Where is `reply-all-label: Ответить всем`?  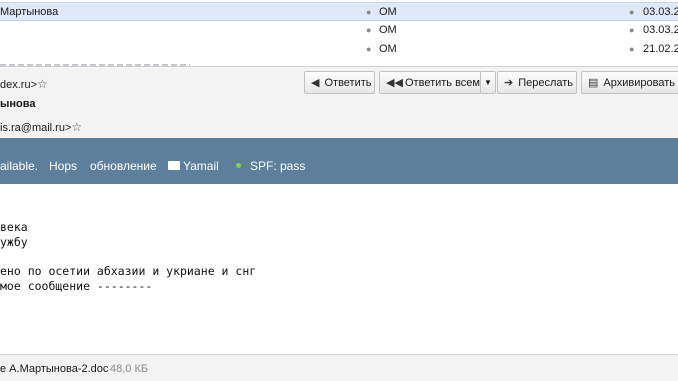
reply-all-label: Ответить всем is located at coordinates (442, 82).